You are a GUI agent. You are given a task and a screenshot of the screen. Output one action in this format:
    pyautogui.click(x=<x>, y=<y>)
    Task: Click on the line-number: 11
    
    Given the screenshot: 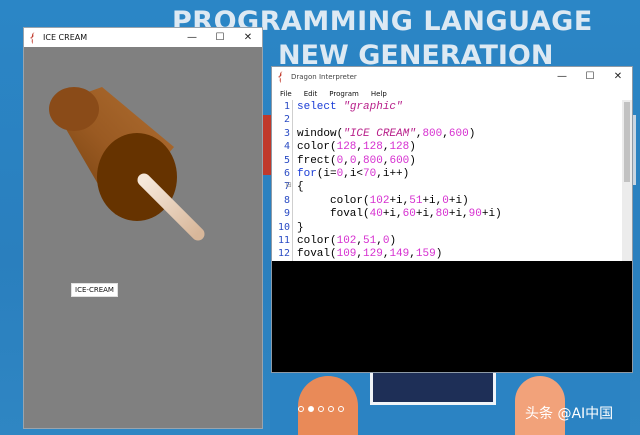 What is the action you would take?
    pyautogui.click(x=283, y=240)
    